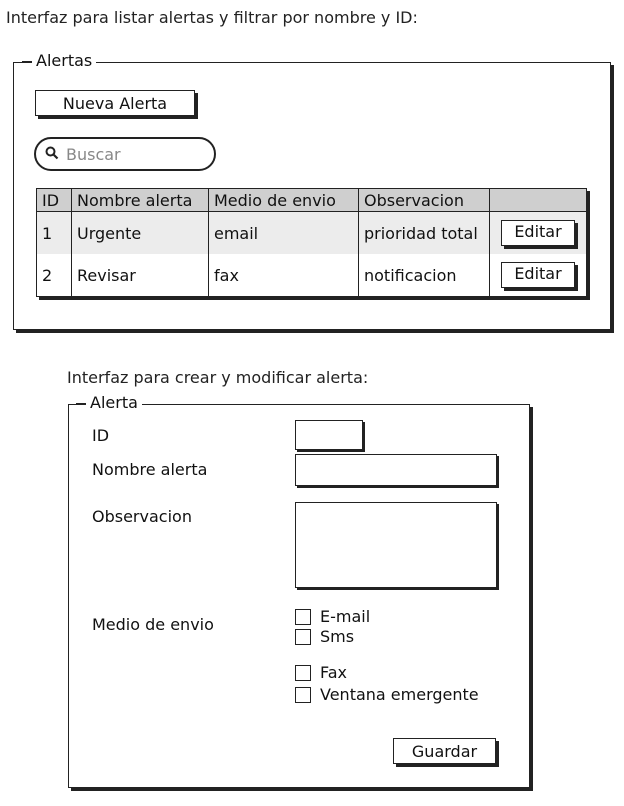 The height and width of the screenshot is (806, 624). What do you see at coordinates (283, 275) in the screenshot?
I see `cell-medium: fax` at bounding box center [283, 275].